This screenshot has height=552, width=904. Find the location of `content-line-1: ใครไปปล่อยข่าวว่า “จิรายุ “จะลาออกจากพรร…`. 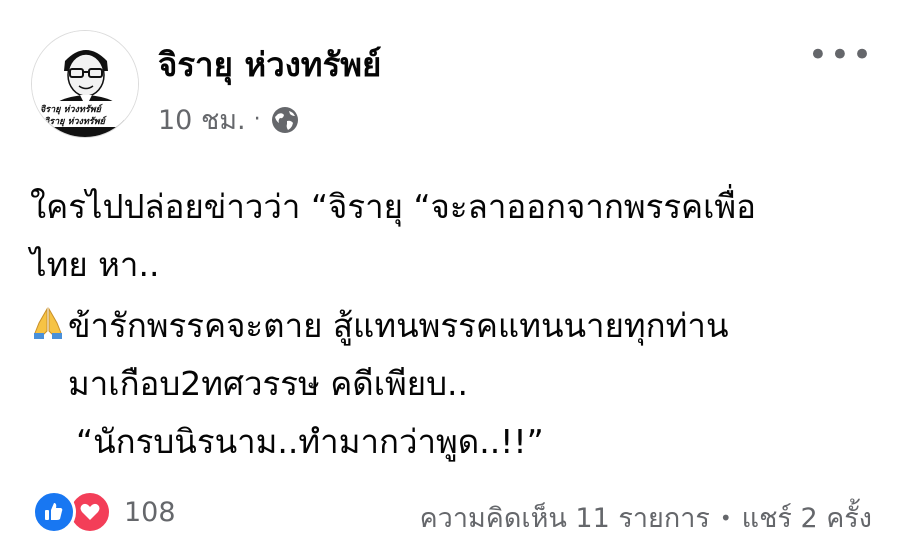

content-line-1: ใครไปปล่อยข่าวว่า “จิรายุ “จะลาออกจากพรร… is located at coordinates (393, 206).